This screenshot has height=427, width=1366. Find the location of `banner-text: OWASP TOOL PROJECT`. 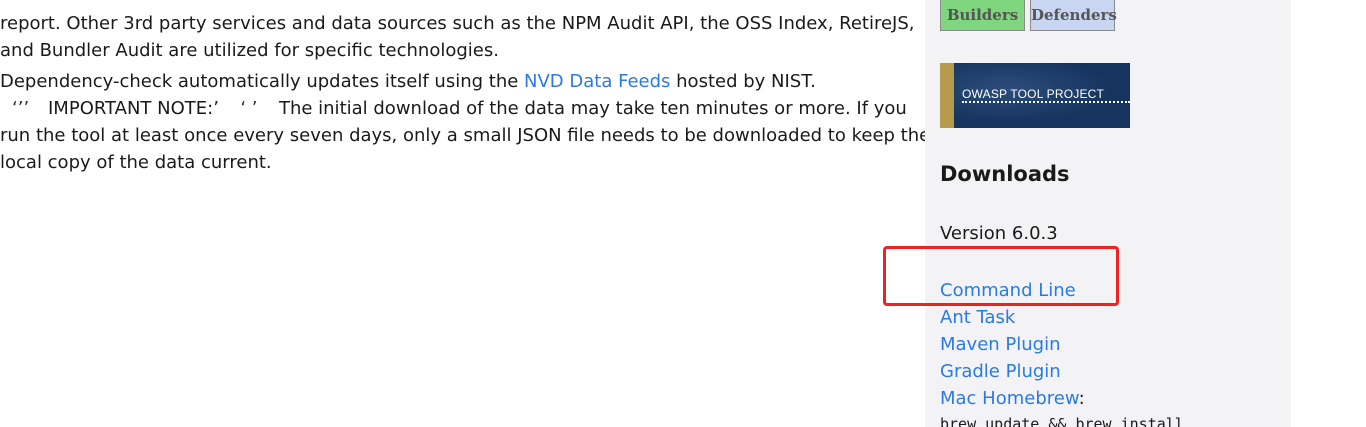

banner-text: OWASP TOOL PROJECT is located at coordinates (1033, 94).